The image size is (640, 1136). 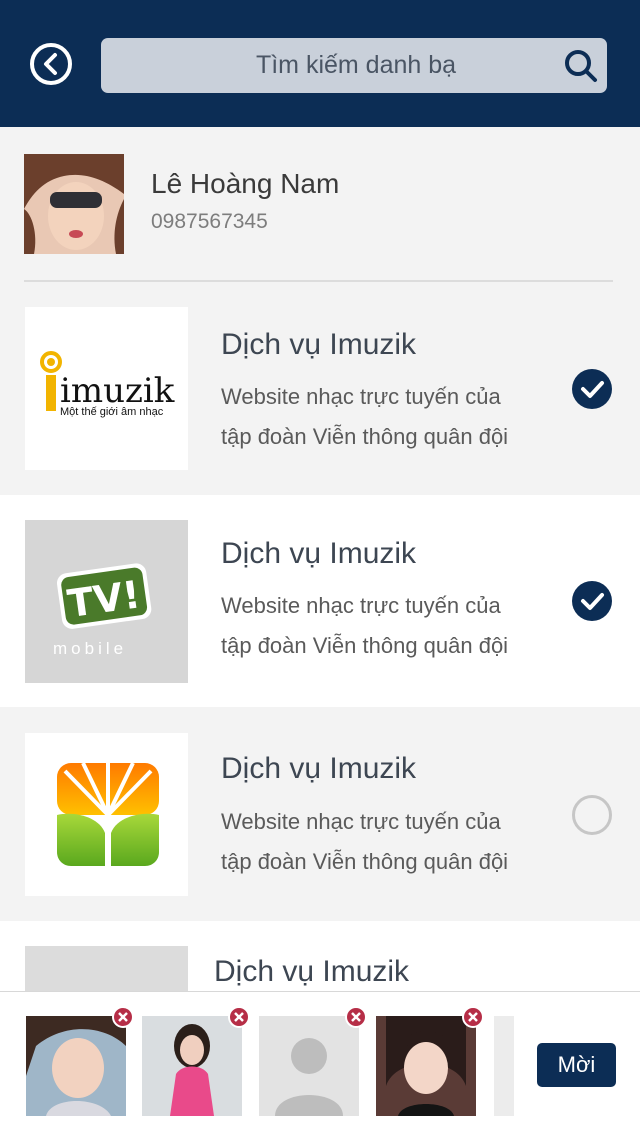 I want to click on service-row: Dịch vụ Imuzik, so click(x=320, y=956).